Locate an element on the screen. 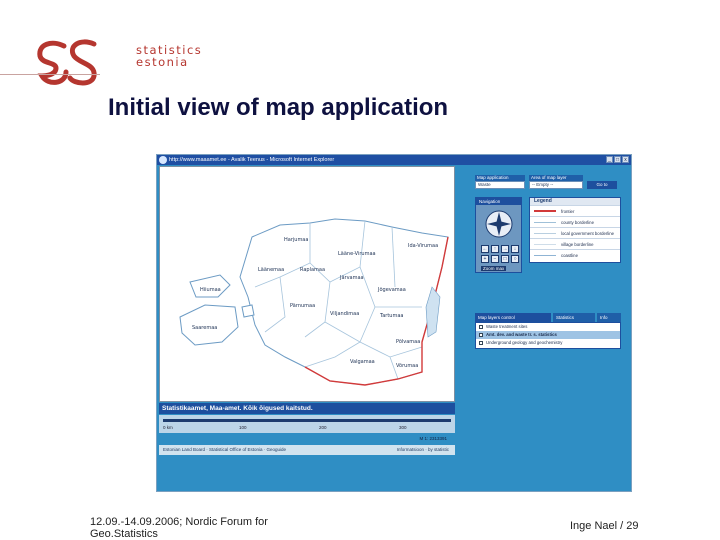 This screenshot has height=540, width=720. county-label: Jõgevamaa is located at coordinates (391, 290).